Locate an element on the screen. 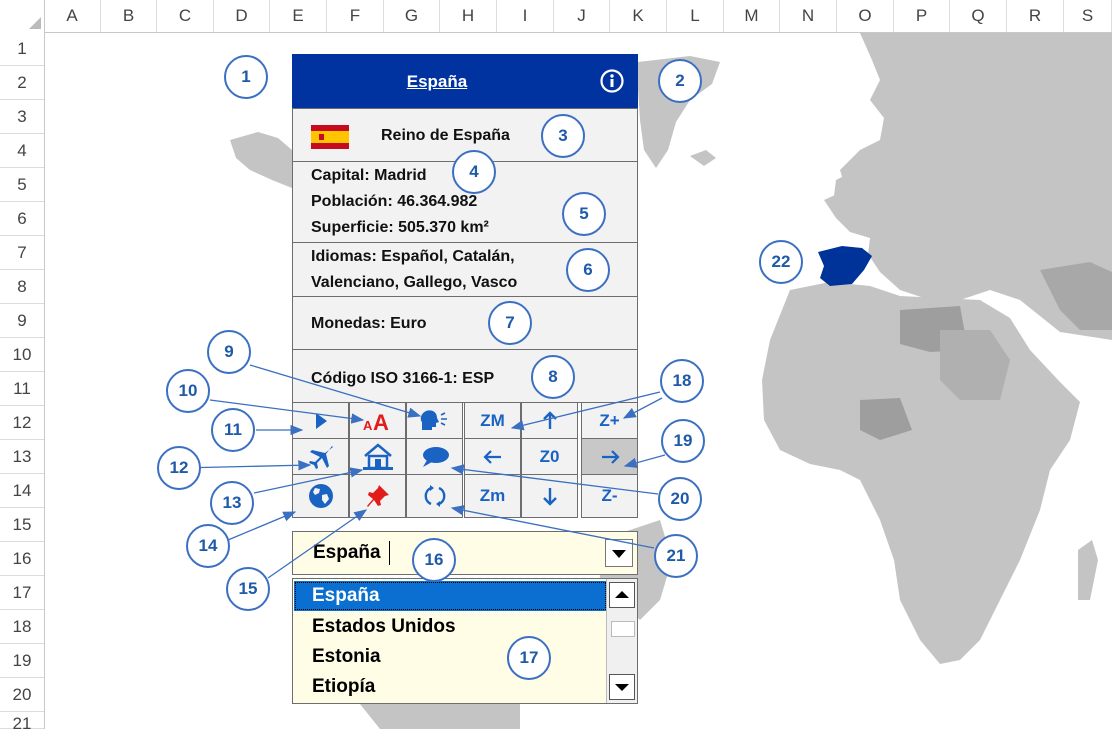 This screenshot has width=1112, height=736. callout-19: 19 is located at coordinates (683, 441).